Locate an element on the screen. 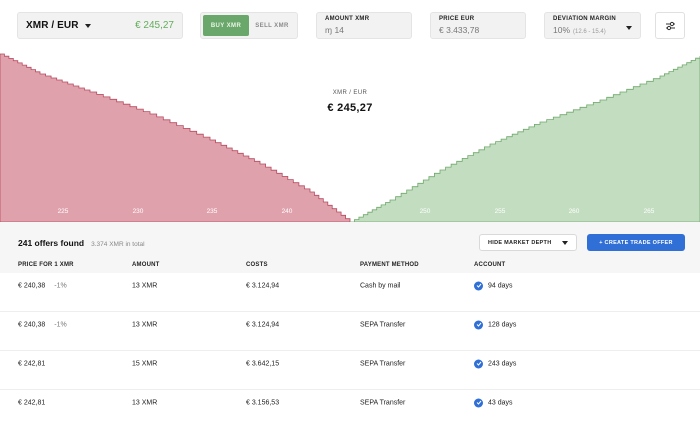 Image resolution: width=700 pixels, height=426 pixels. account-cell: 43 days is located at coordinates (493, 403).